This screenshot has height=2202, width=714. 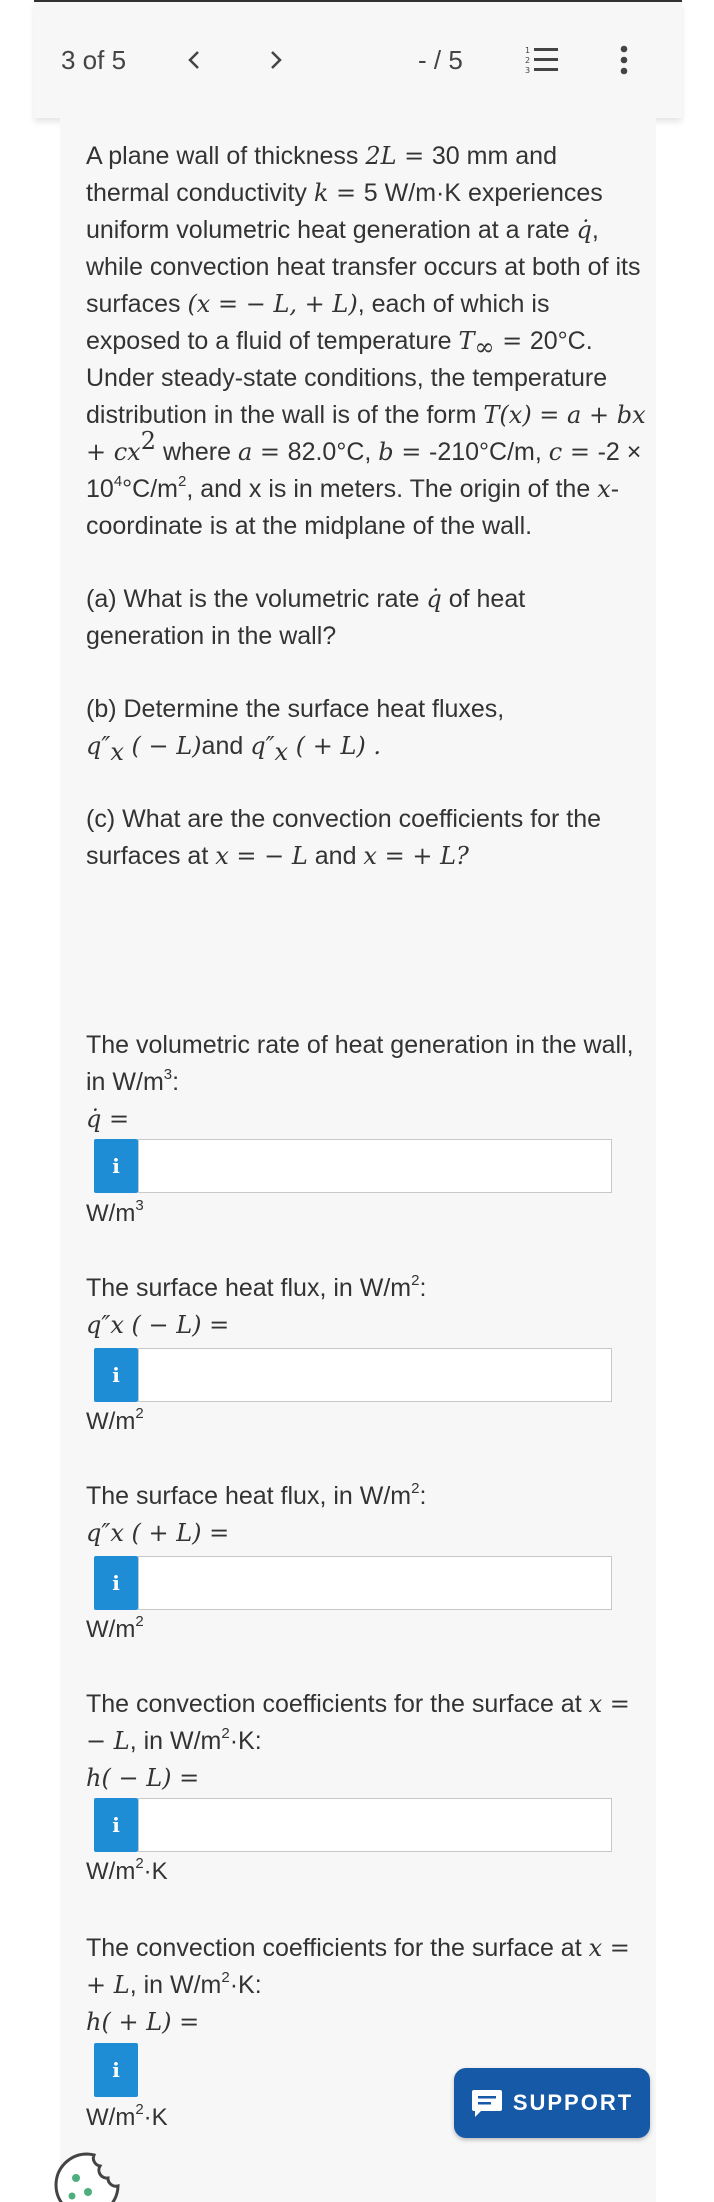 I want to click on answer-1-row: i, so click(x=353, y=1166).